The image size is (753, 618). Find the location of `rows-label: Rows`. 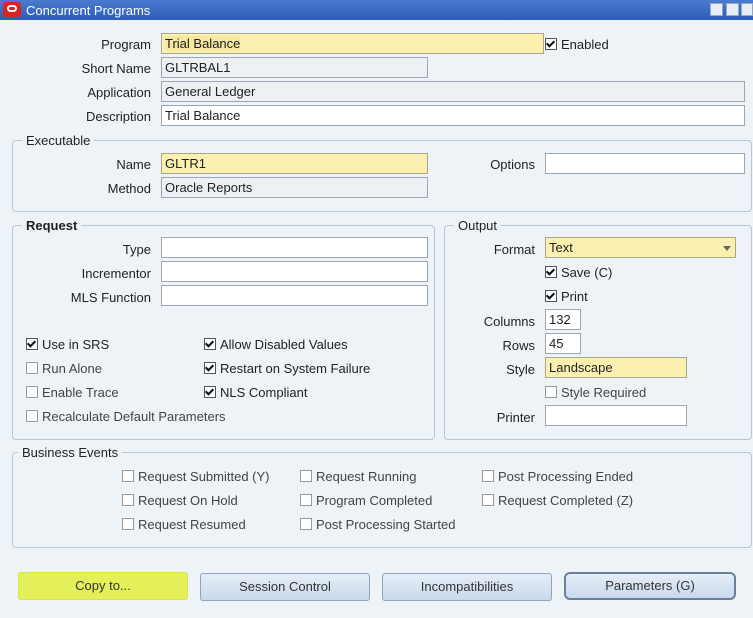

rows-label: Rows is located at coordinates (518, 345).